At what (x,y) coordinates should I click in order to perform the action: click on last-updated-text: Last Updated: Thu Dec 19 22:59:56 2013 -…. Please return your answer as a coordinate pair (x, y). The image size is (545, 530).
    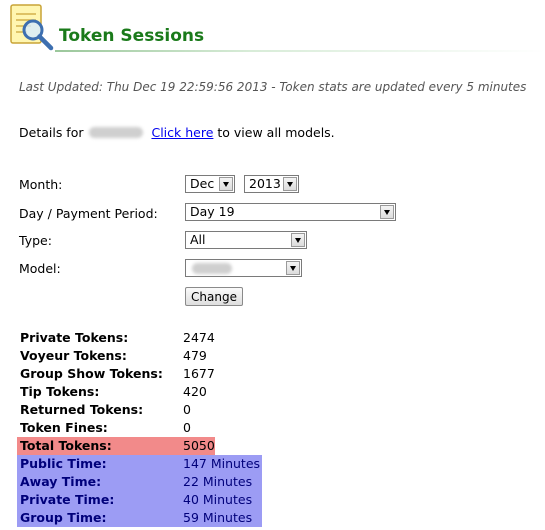
    Looking at the image, I should click on (273, 87).